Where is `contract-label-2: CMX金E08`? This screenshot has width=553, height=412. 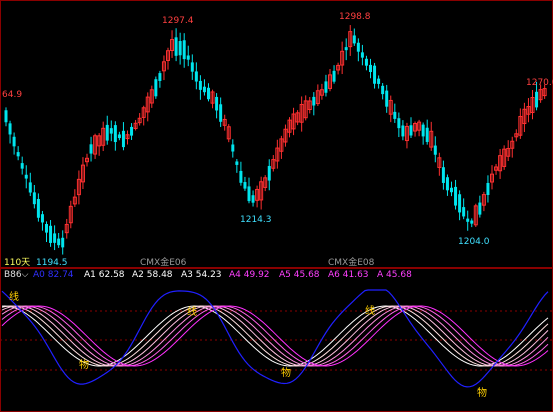
contract-label-2: CMX金E08 is located at coordinates (351, 263).